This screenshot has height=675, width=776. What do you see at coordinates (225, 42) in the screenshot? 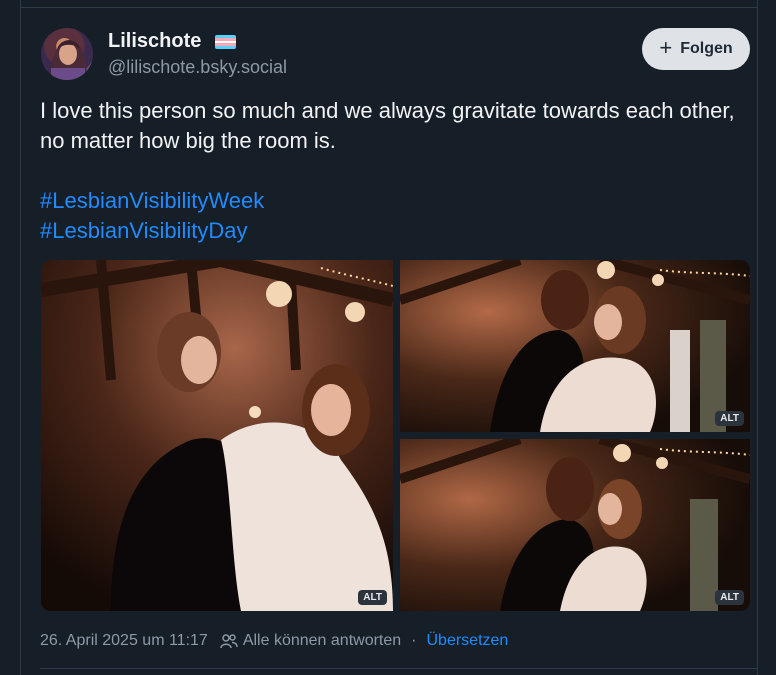
I see `trans-flag-icon` at bounding box center [225, 42].